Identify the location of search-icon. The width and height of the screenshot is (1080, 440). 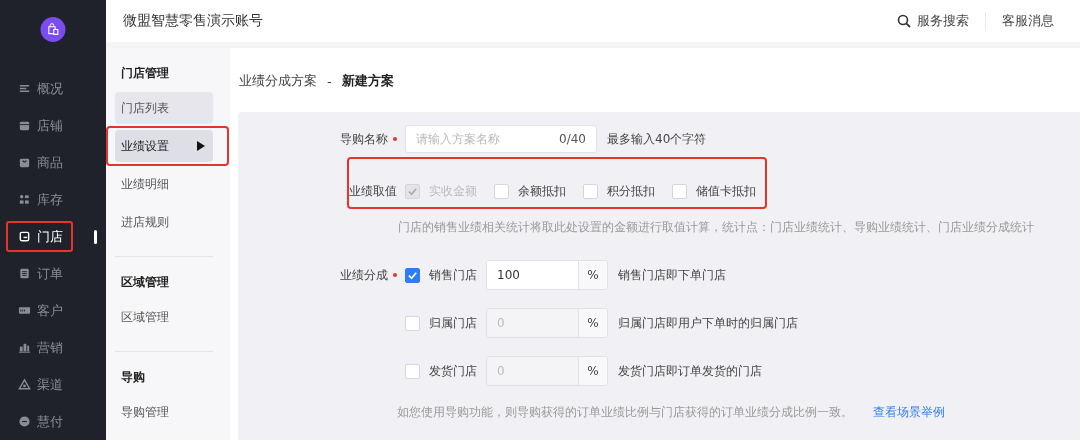
(904, 21).